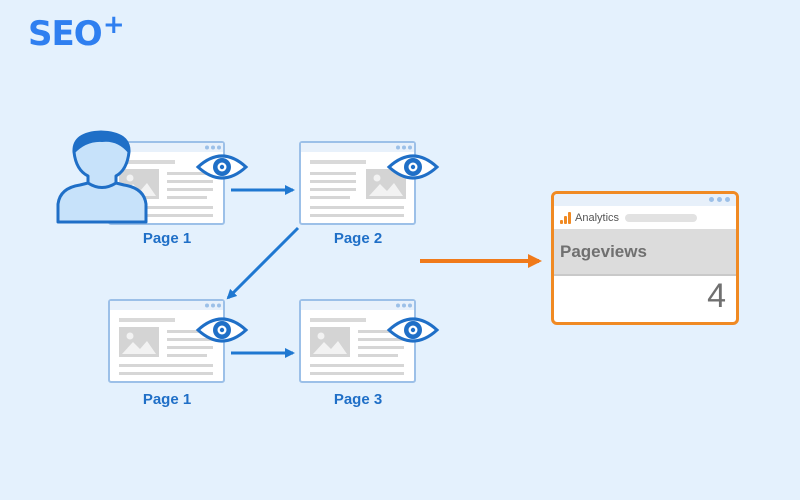 The height and width of the screenshot is (500, 800). What do you see at coordinates (661, 217) in the screenshot?
I see `search-bar` at bounding box center [661, 217].